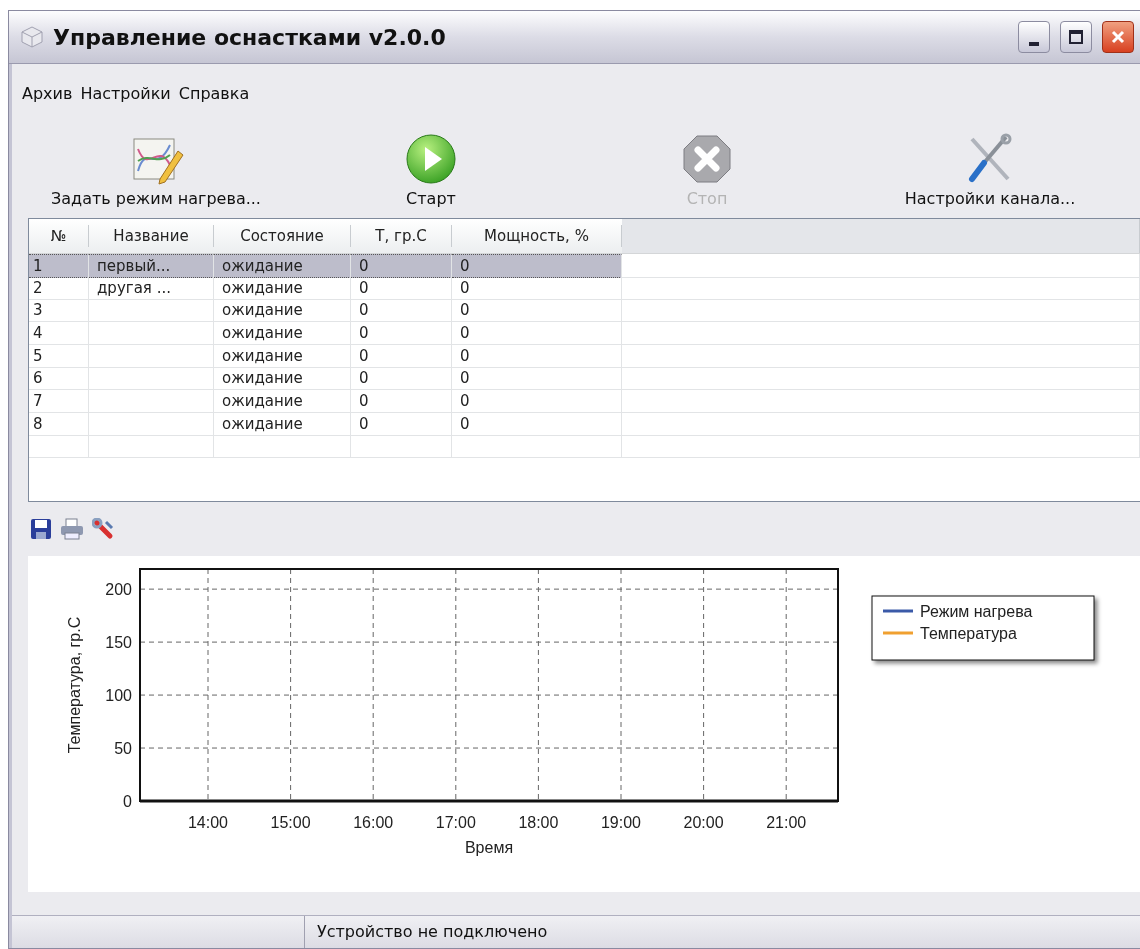  Describe the element at coordinates (72, 529) in the screenshot. I see `printer-icon` at that location.